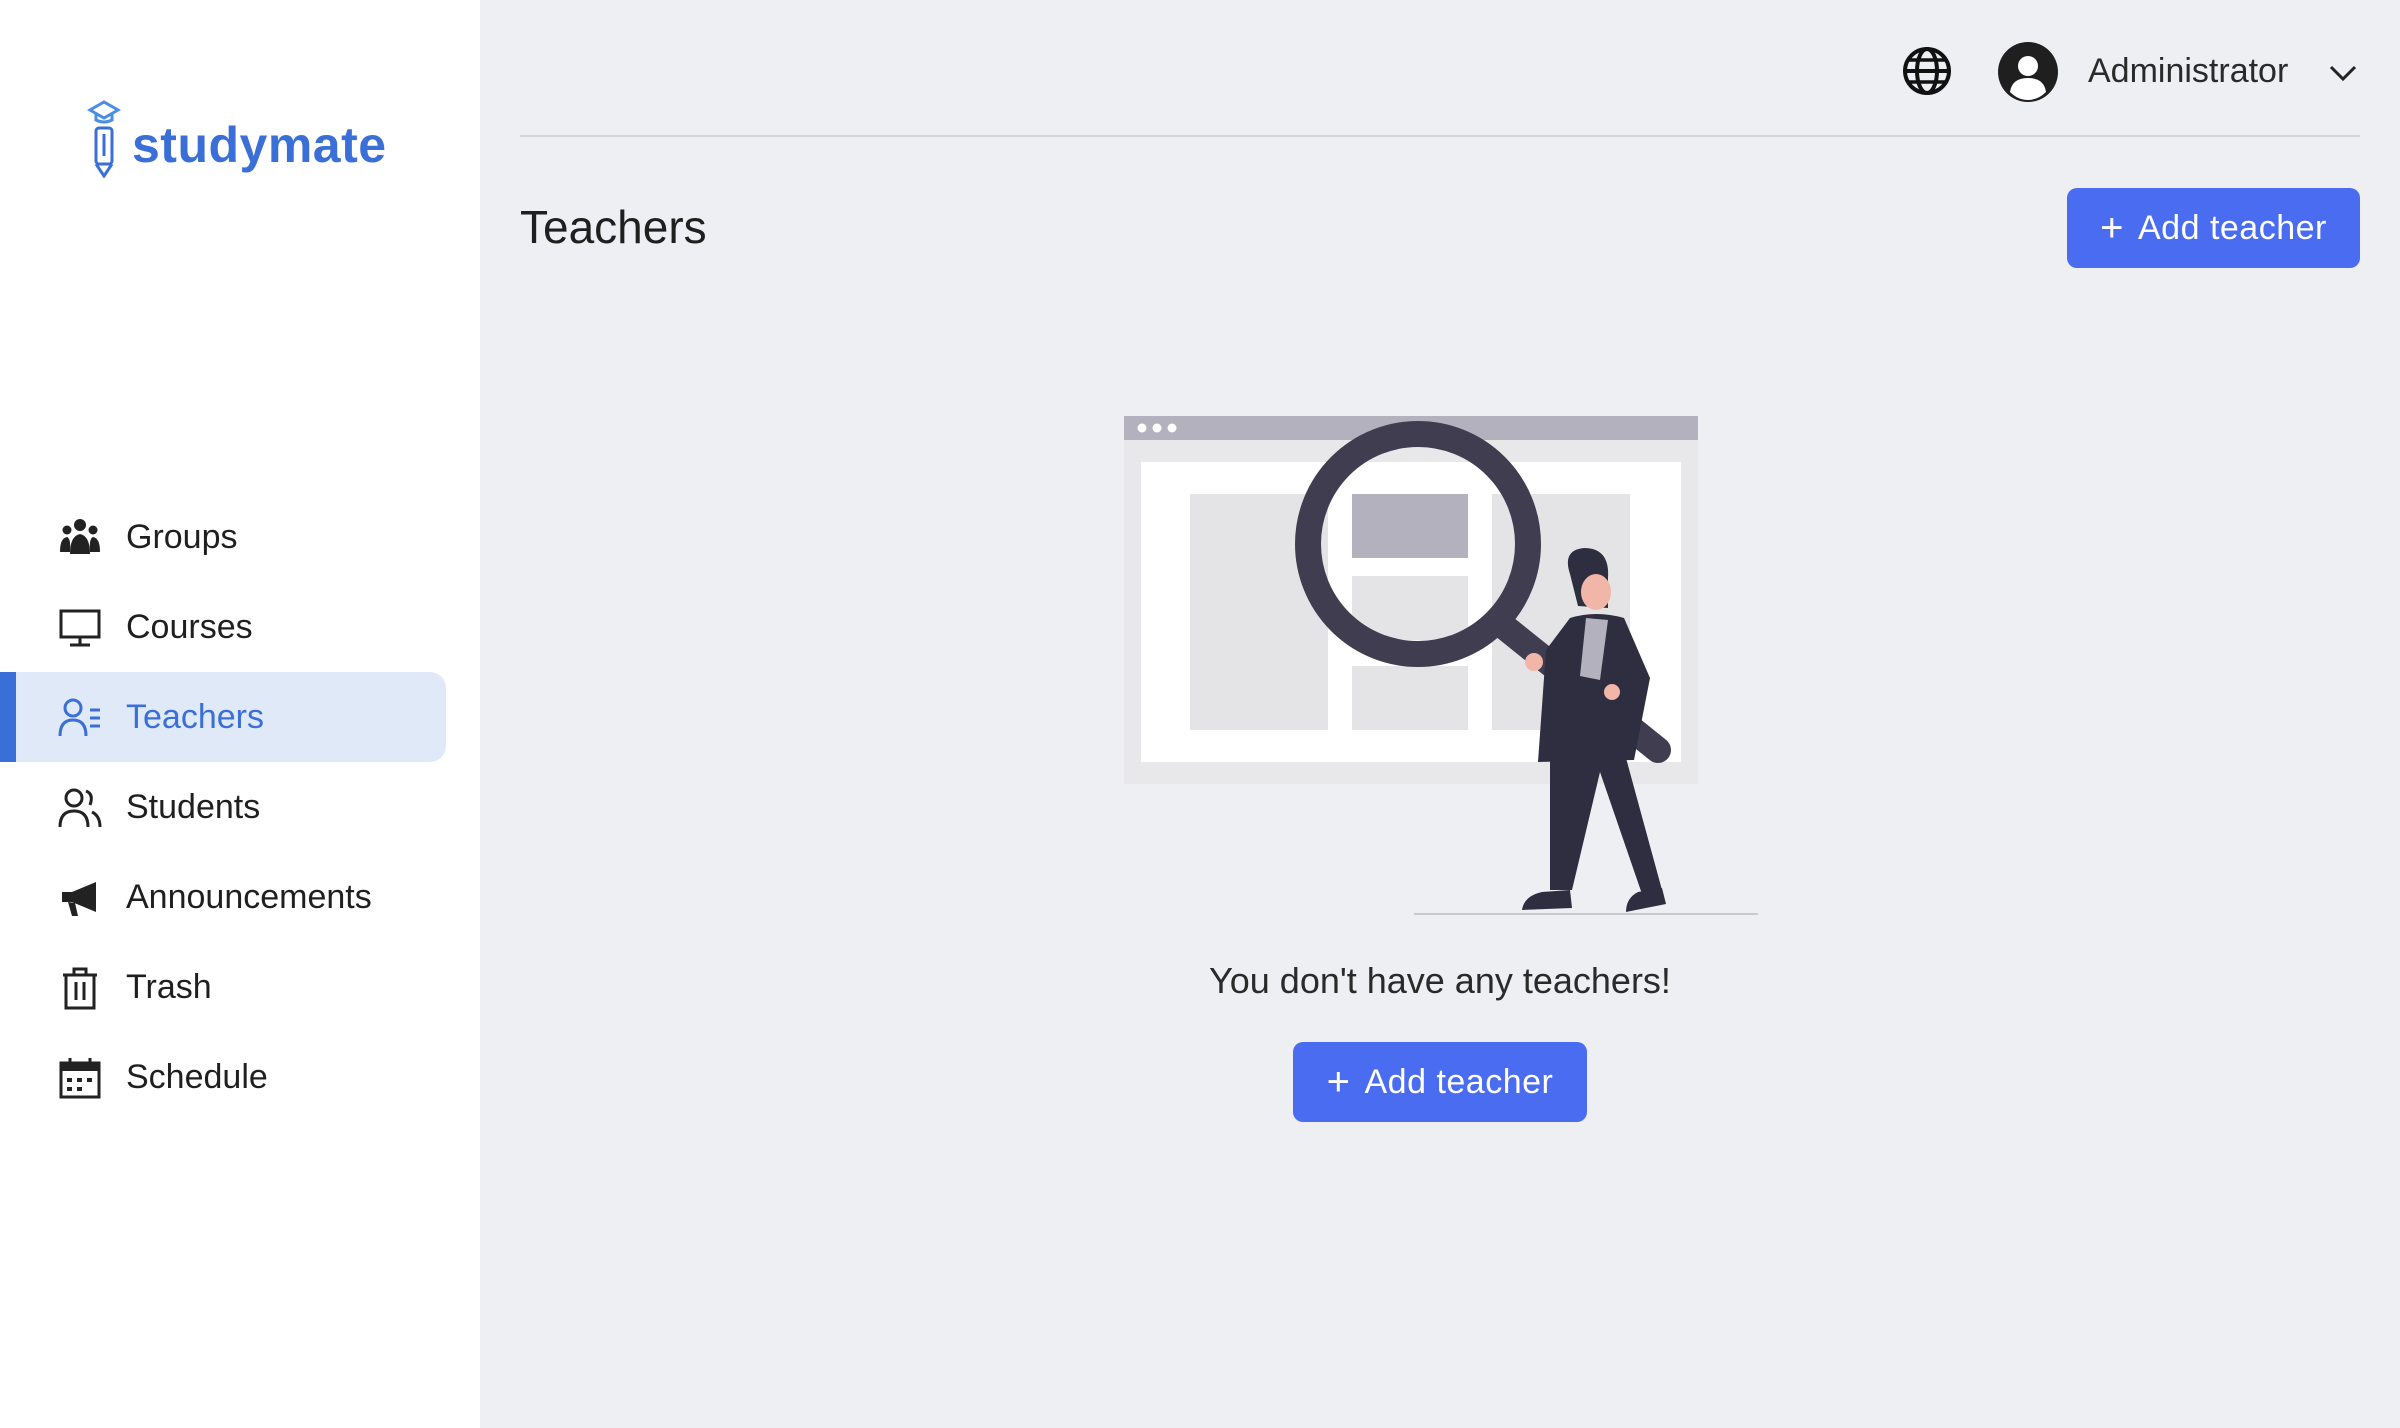 This screenshot has height=1428, width=2400. I want to click on sidebar-item-label: Schedule, so click(197, 1076).